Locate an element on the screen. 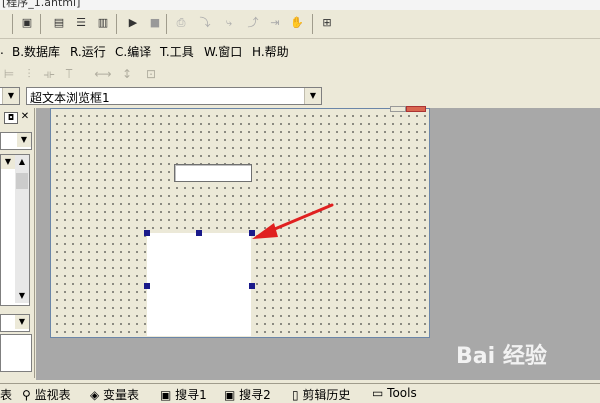 The height and width of the screenshot is (403, 600). align-toolbar: ⊨ ⫶ ⟛ ⟙ ⟷ ↕ ⊡ is located at coordinates (300, 74).